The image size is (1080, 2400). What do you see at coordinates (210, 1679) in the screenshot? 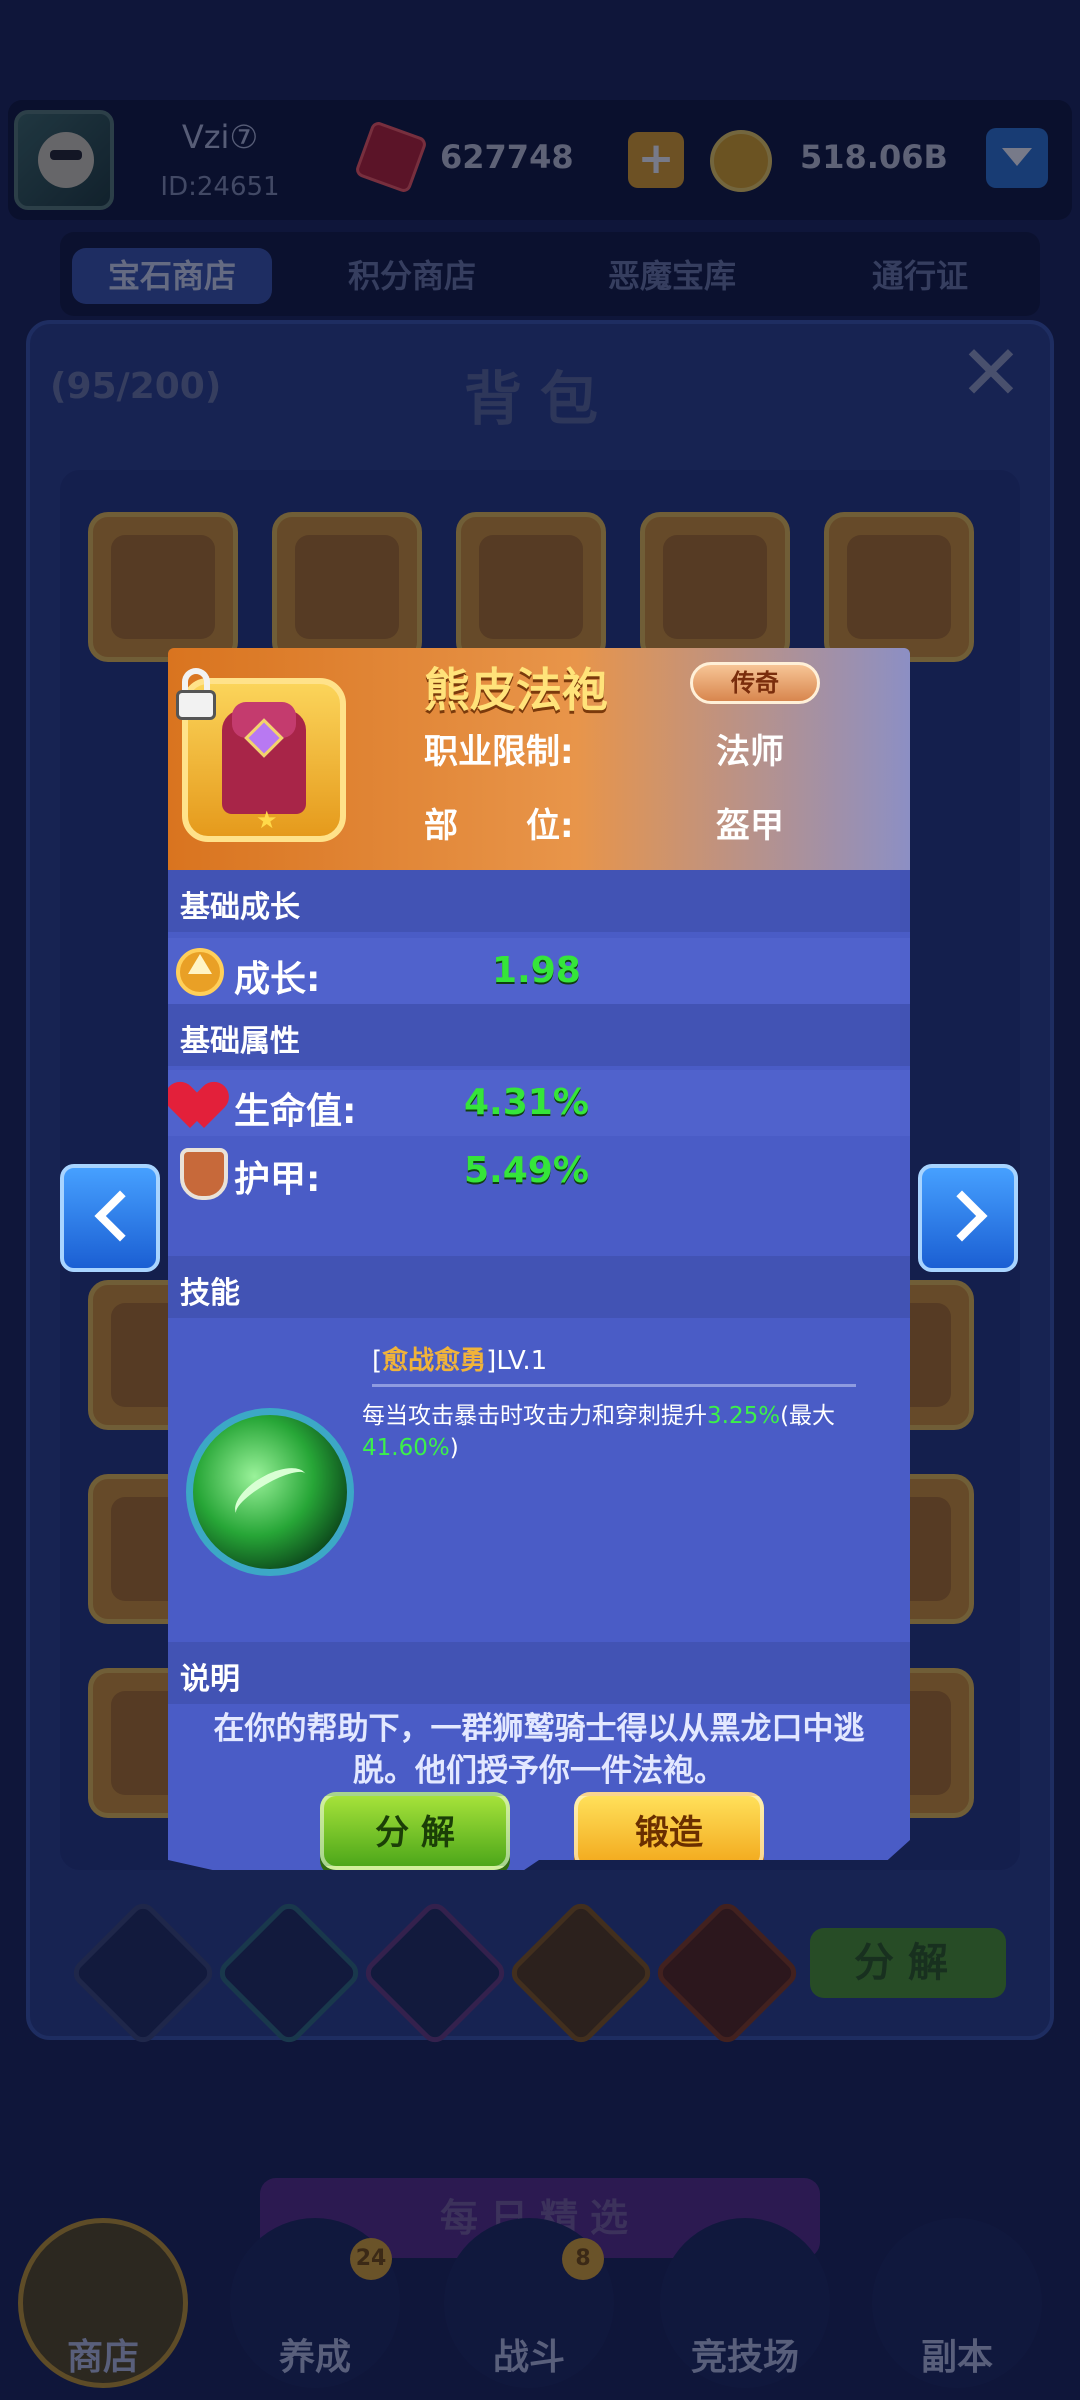
I see `description-section-title: 说明` at bounding box center [210, 1679].